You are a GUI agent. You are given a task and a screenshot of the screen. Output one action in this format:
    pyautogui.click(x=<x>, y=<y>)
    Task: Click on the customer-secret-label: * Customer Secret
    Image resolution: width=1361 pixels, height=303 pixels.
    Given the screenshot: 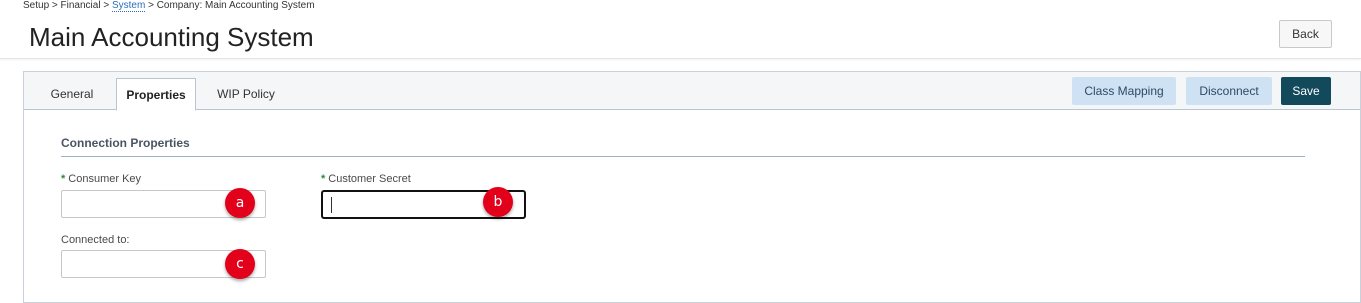 What is the action you would take?
    pyautogui.click(x=366, y=179)
    